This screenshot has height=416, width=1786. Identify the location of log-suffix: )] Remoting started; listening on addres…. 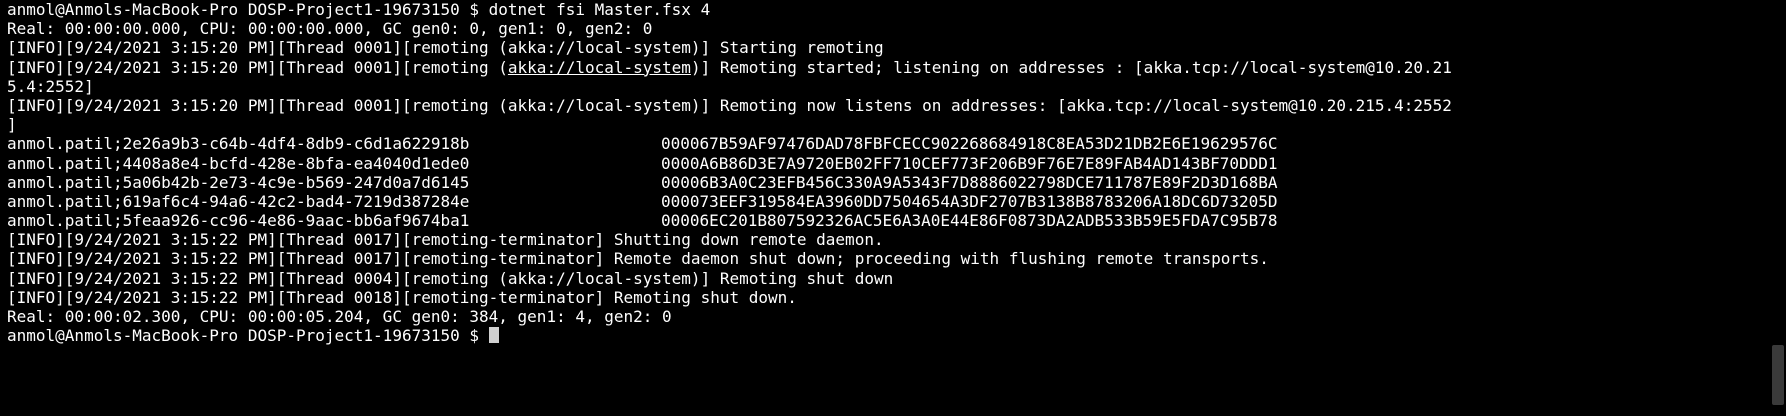
(1071, 67).